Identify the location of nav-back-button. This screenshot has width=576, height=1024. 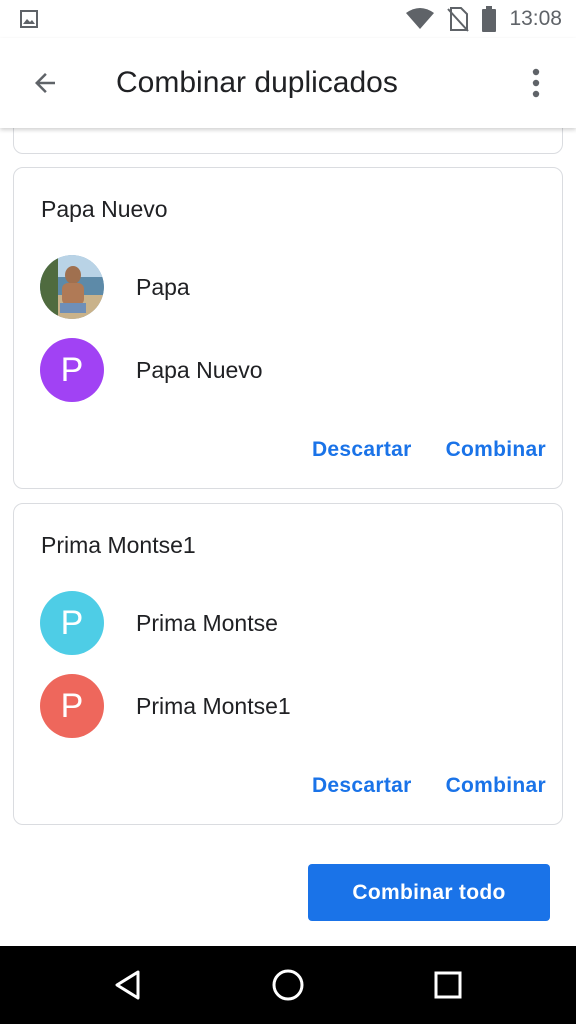
(128, 985).